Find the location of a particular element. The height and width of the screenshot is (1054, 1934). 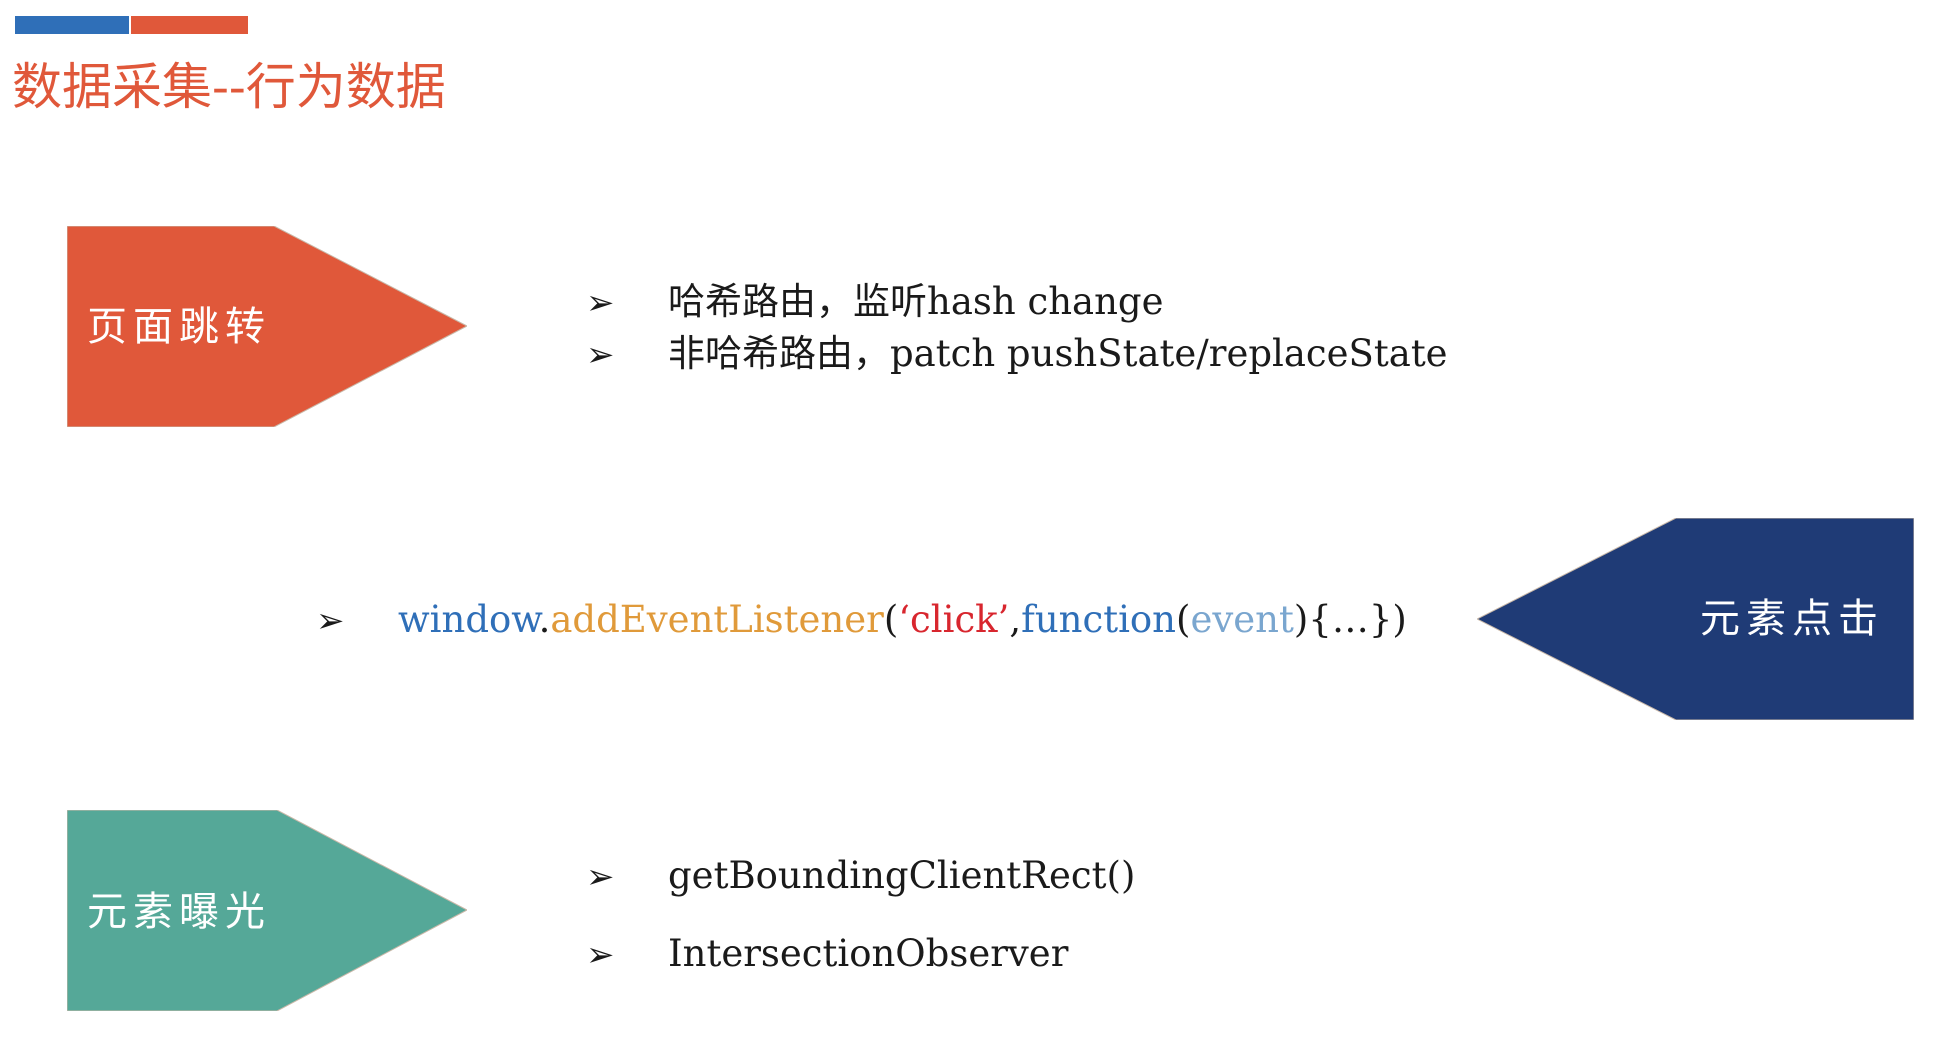

code-body: {…}) is located at coordinates (1357, 619).